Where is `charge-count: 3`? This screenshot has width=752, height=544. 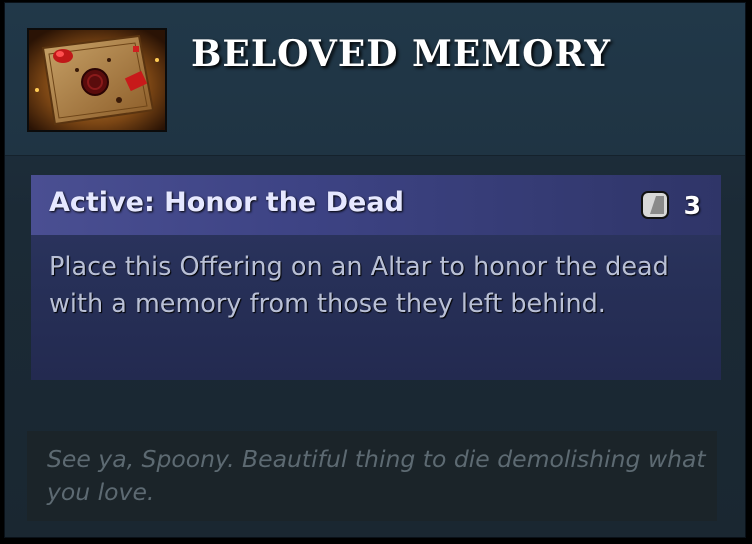
charge-count: 3 is located at coordinates (692, 205).